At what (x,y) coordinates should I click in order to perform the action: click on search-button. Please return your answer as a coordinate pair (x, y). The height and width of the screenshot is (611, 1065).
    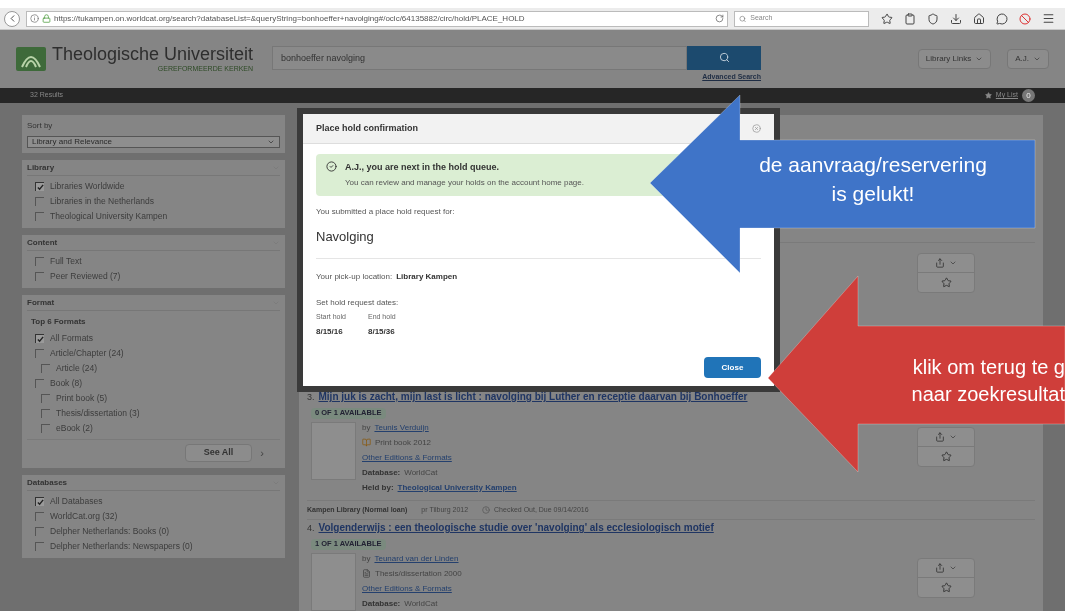
    Looking at the image, I should click on (724, 57).